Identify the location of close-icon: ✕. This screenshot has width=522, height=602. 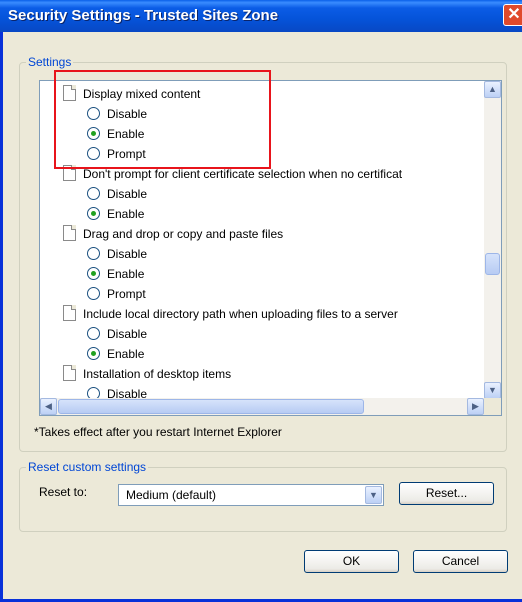
(512, 15).